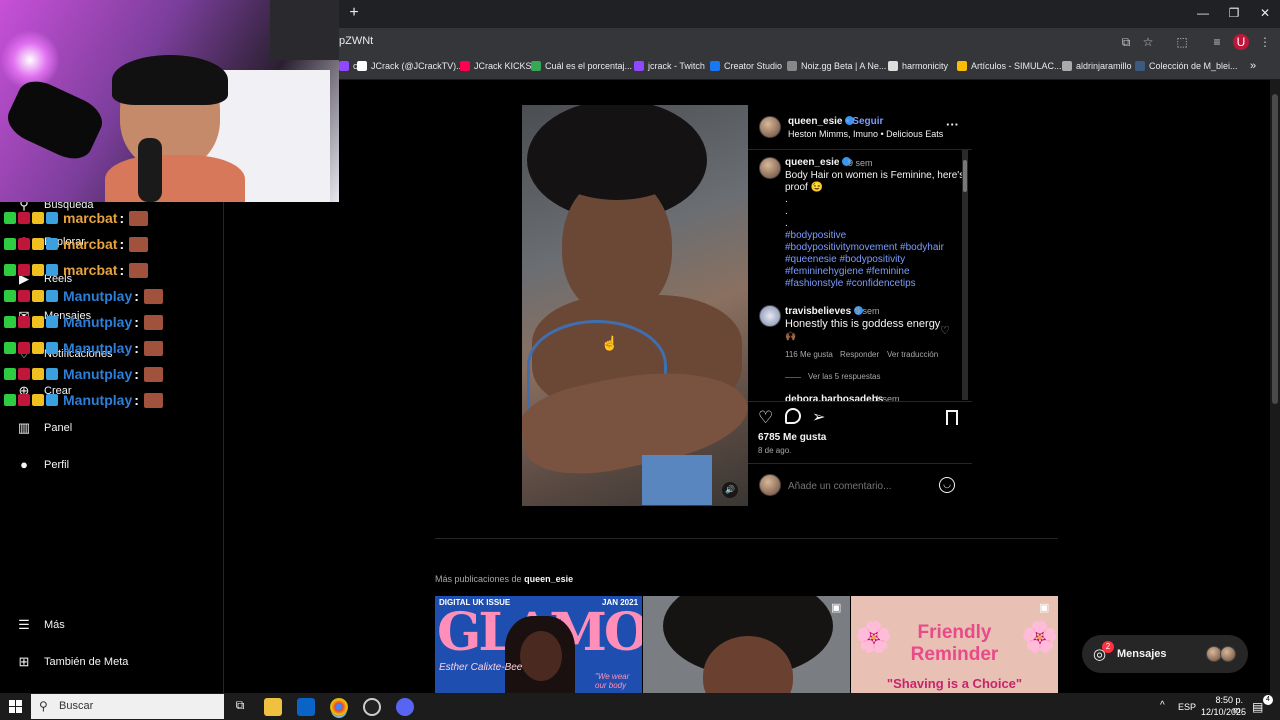  I want to click on chrome-icon, so click(339, 707).